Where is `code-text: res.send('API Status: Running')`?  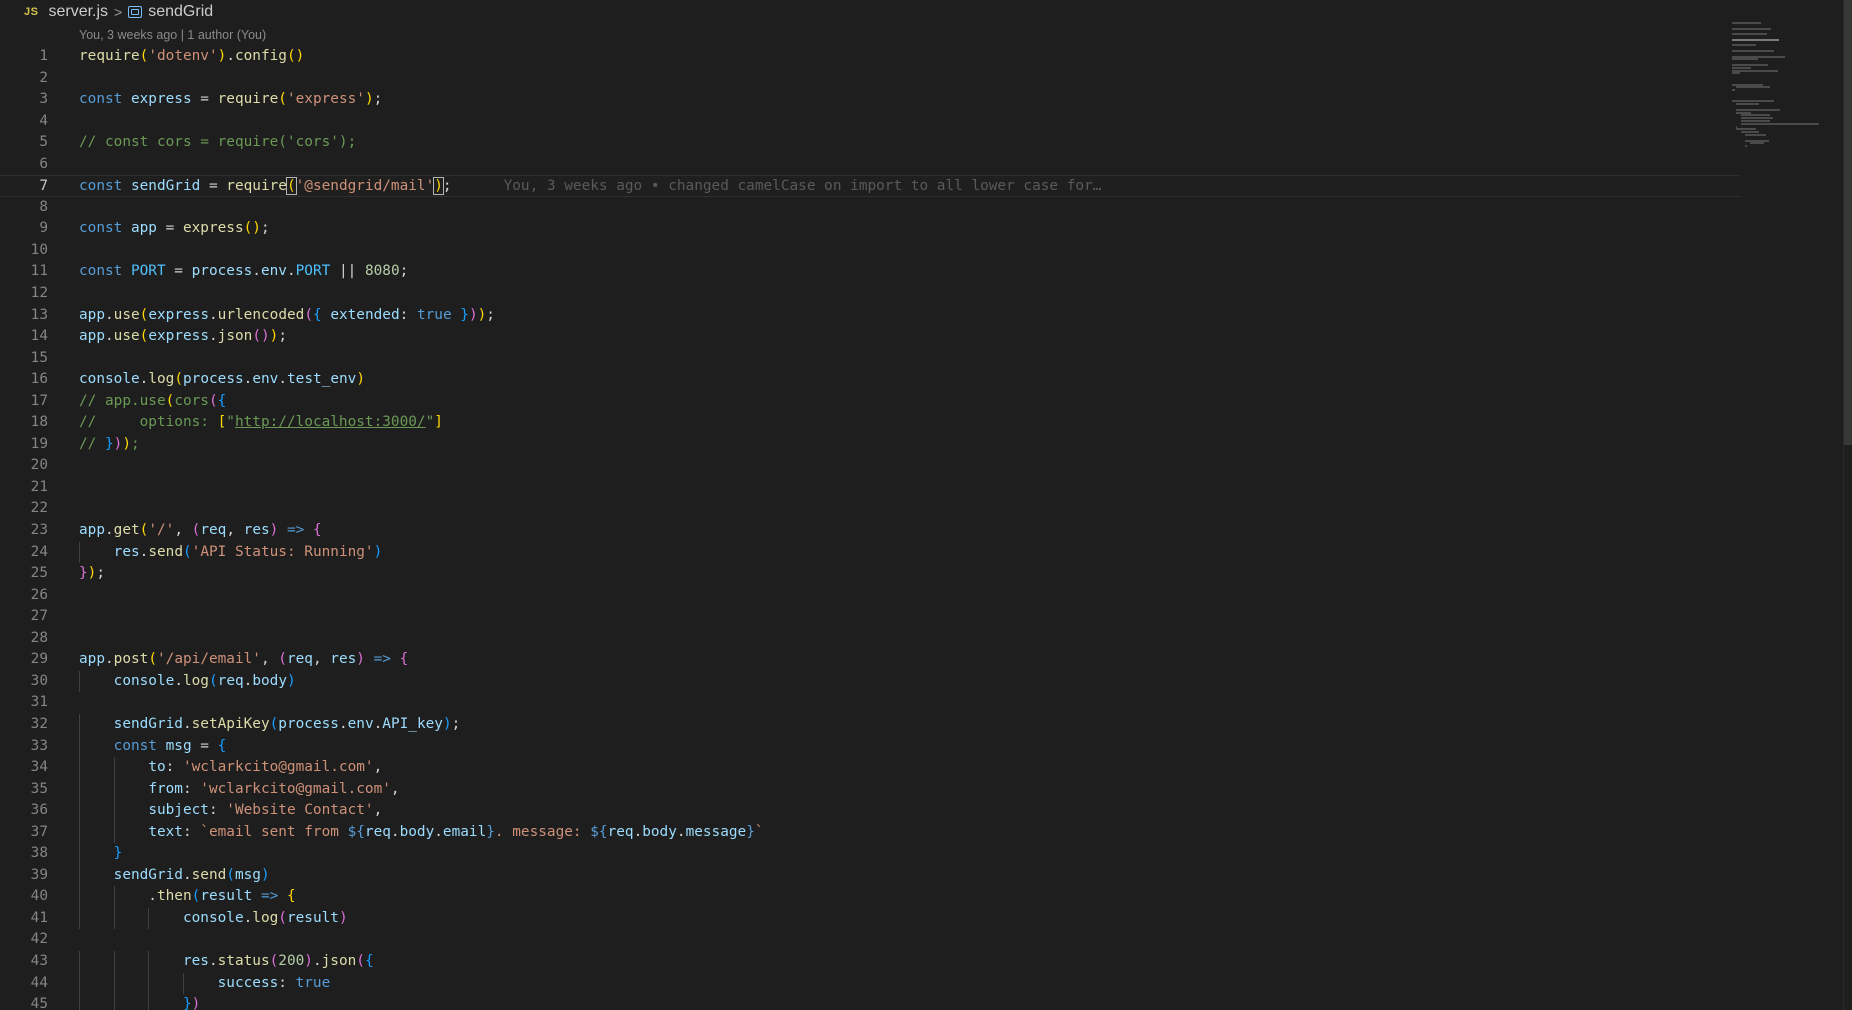
code-text: res.send('API Status: Running') is located at coordinates (231, 553).